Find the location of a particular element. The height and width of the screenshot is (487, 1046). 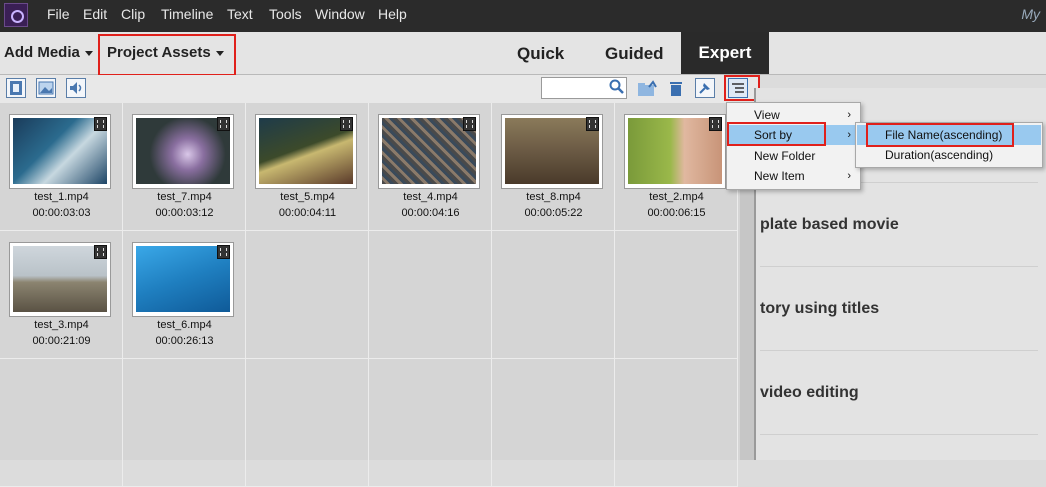

asset-name: test_1.mp4 is located at coordinates (61, 197).